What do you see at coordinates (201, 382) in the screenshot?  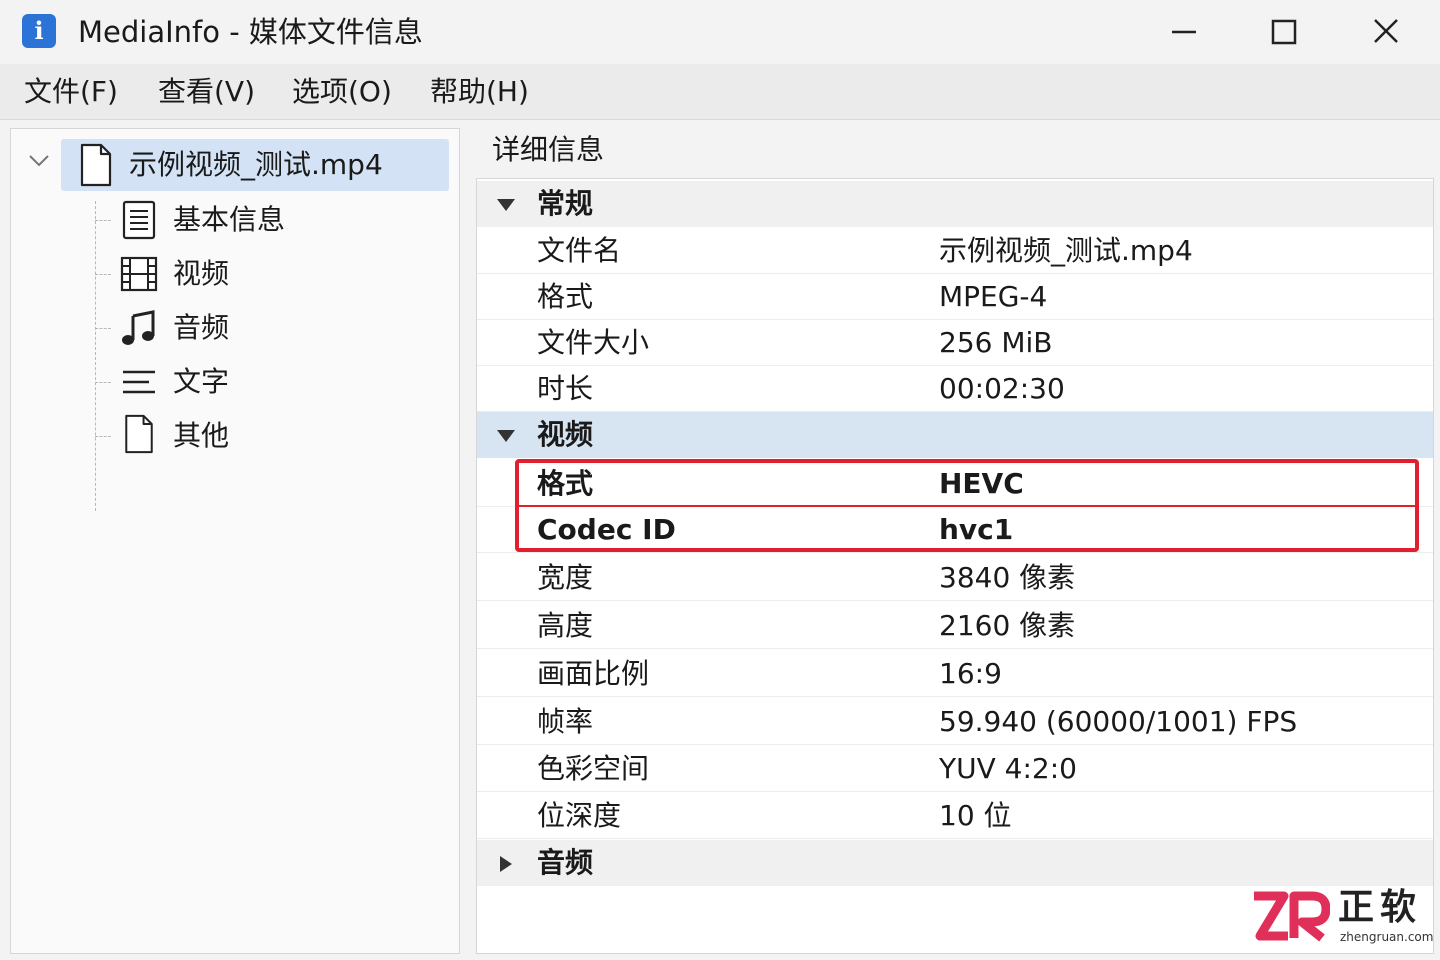 I see `tree-item-text: 文字` at bounding box center [201, 382].